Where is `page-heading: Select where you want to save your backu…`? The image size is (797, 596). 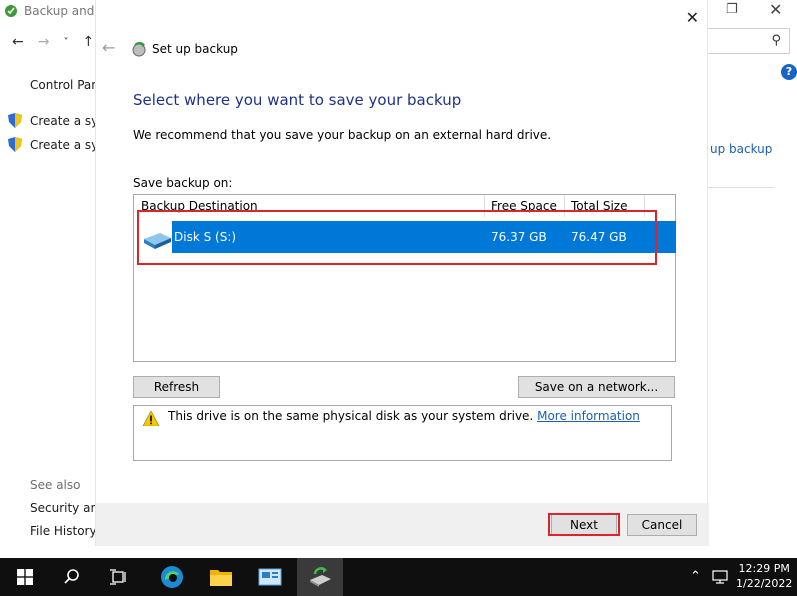 page-heading: Select where you want to save your backu… is located at coordinates (297, 100).